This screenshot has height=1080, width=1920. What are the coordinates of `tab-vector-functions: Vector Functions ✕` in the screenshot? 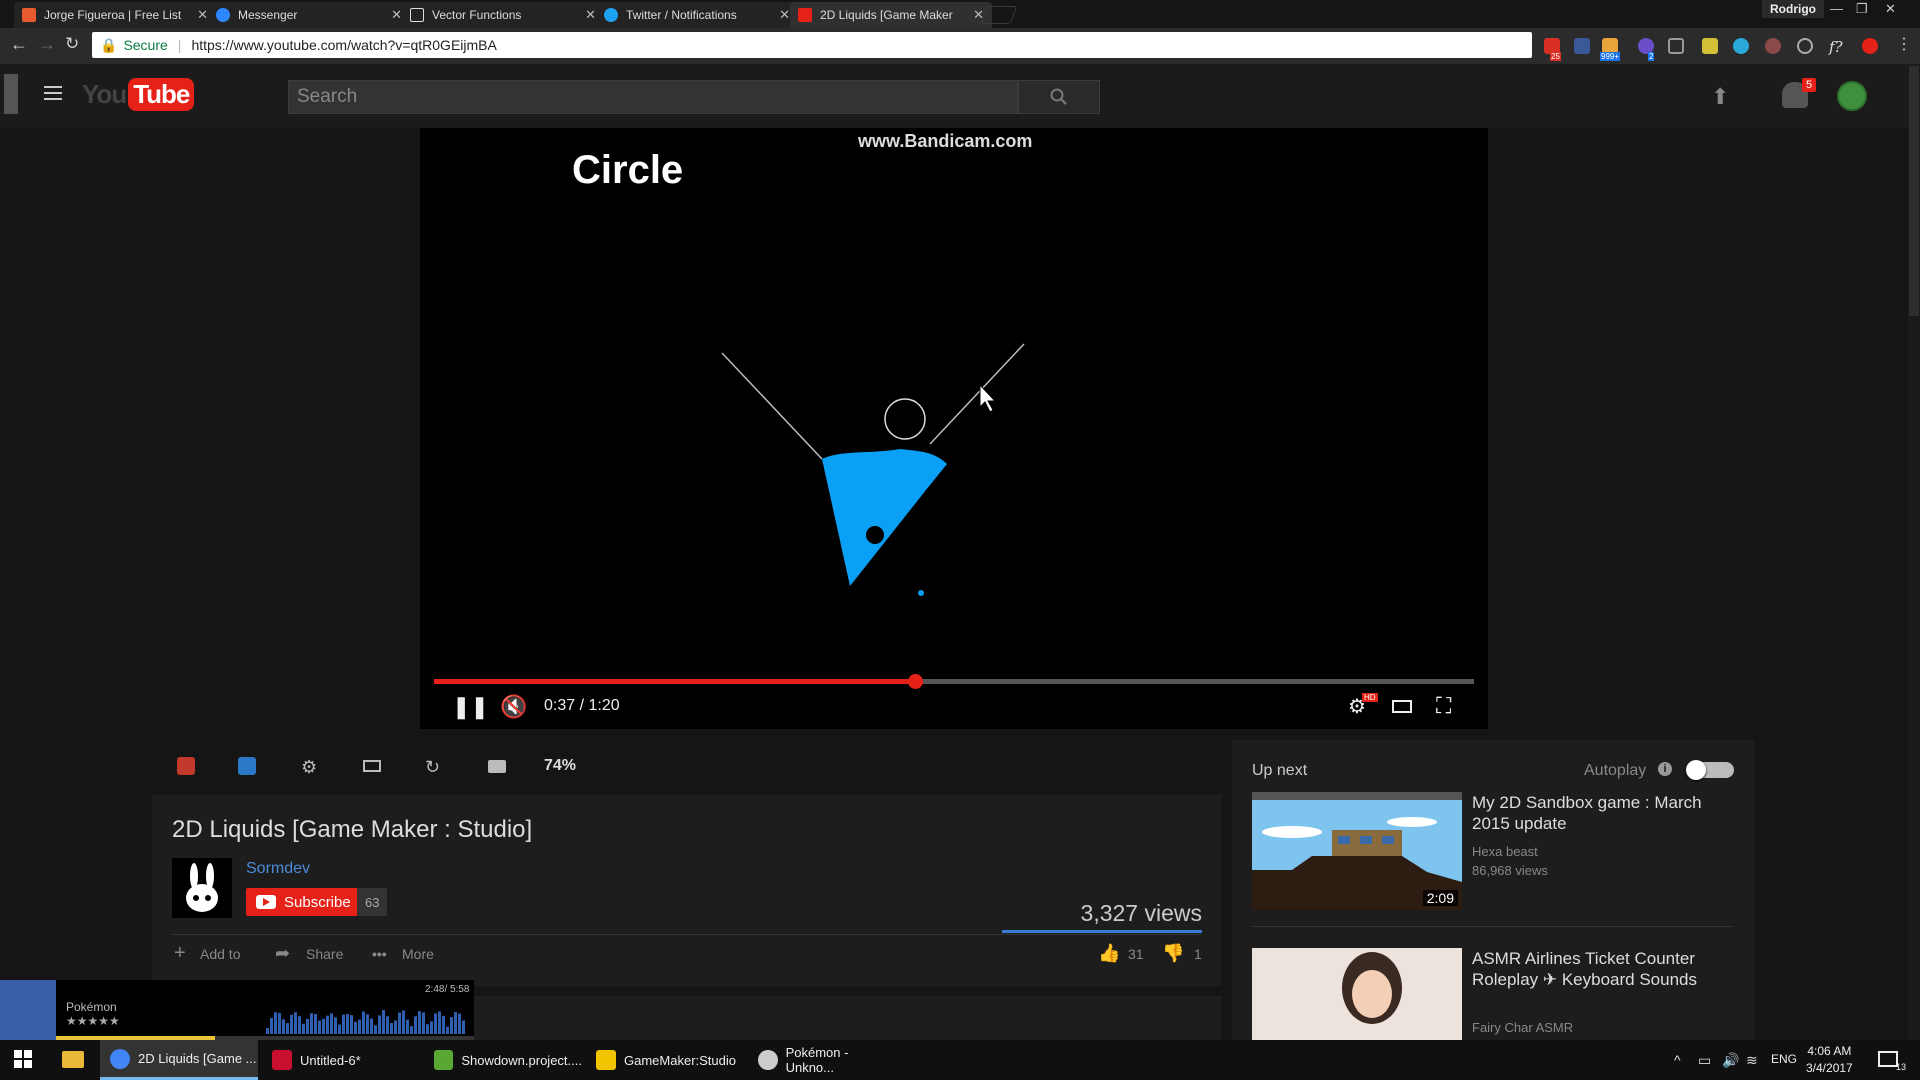 It's located at (503, 15).